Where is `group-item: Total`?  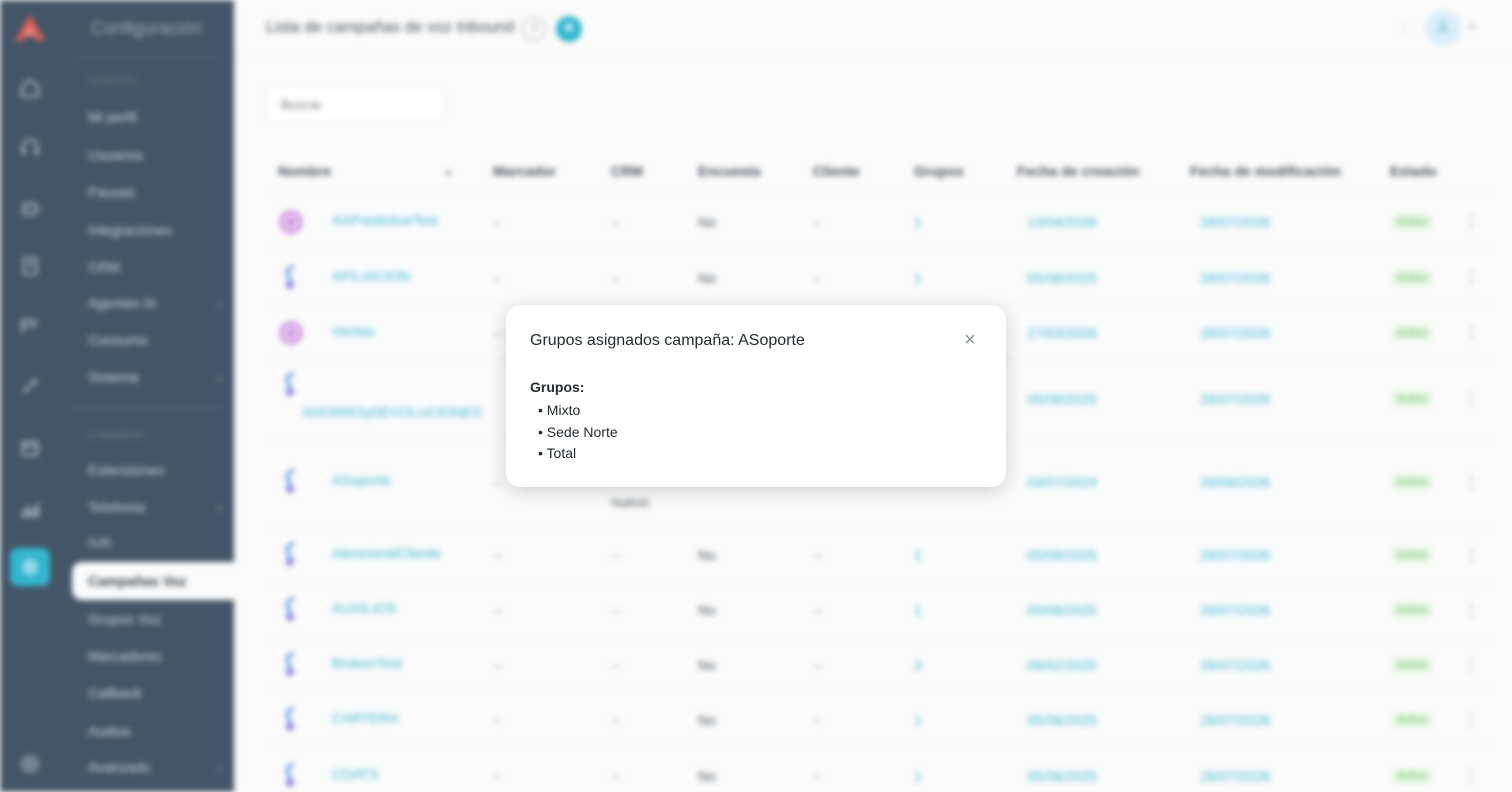
group-item: Total is located at coordinates (578, 454).